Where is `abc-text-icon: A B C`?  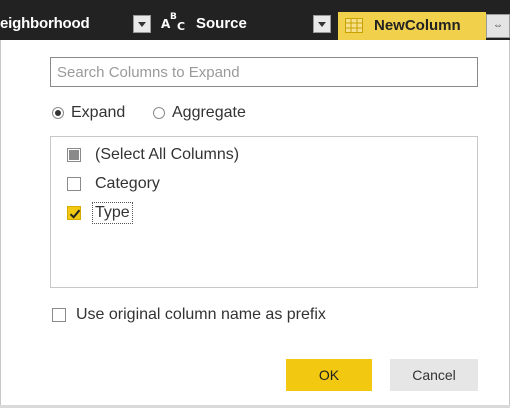 abc-text-icon: A B C is located at coordinates (173, 22).